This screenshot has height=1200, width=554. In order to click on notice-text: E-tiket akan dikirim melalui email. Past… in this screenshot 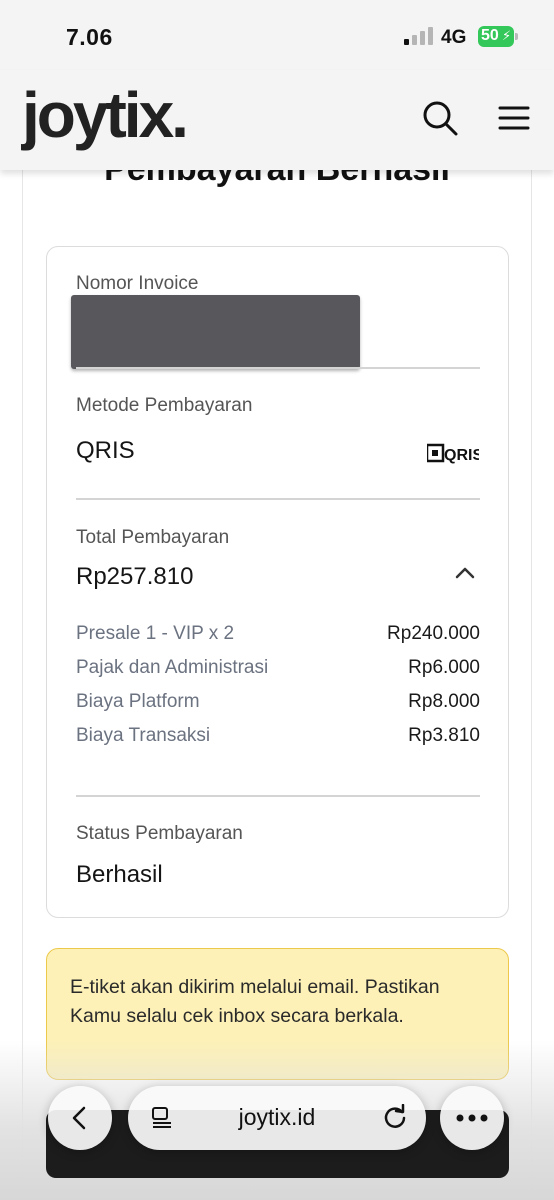, I will do `click(255, 1001)`.